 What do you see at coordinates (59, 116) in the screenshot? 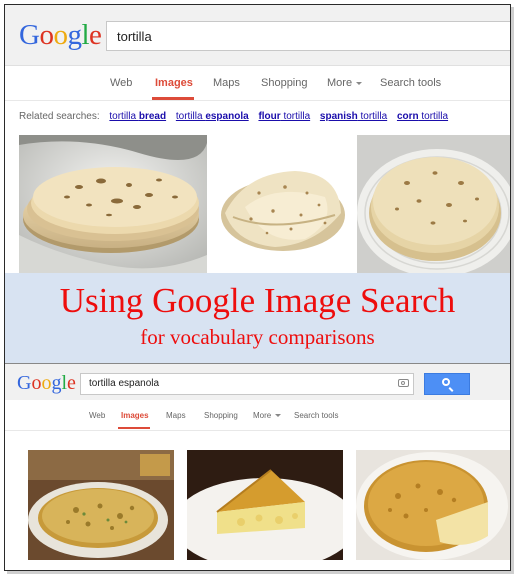
I see `related-searches-label: Related searches:` at bounding box center [59, 116].